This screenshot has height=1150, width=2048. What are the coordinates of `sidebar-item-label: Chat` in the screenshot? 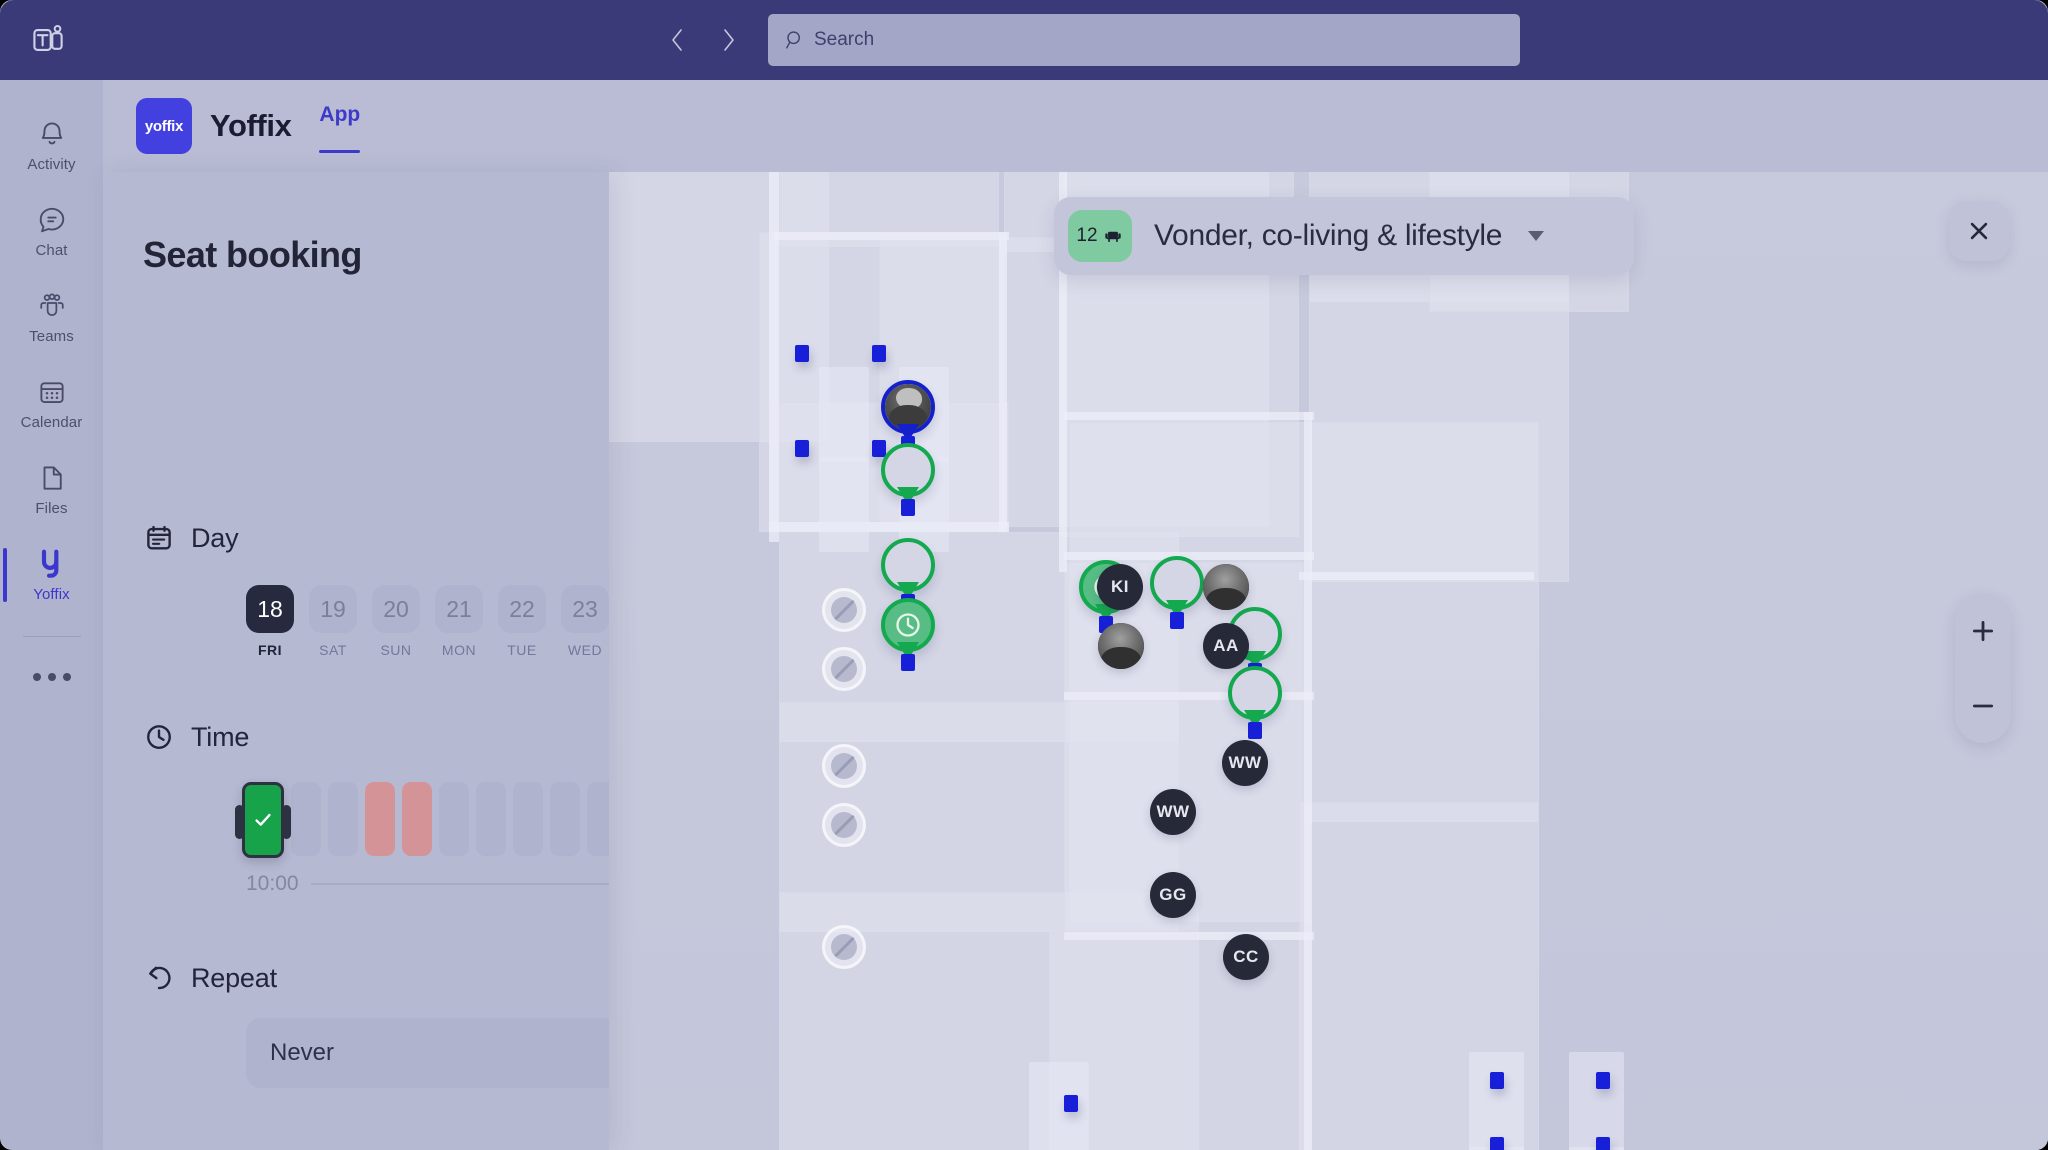 It's located at (51, 250).